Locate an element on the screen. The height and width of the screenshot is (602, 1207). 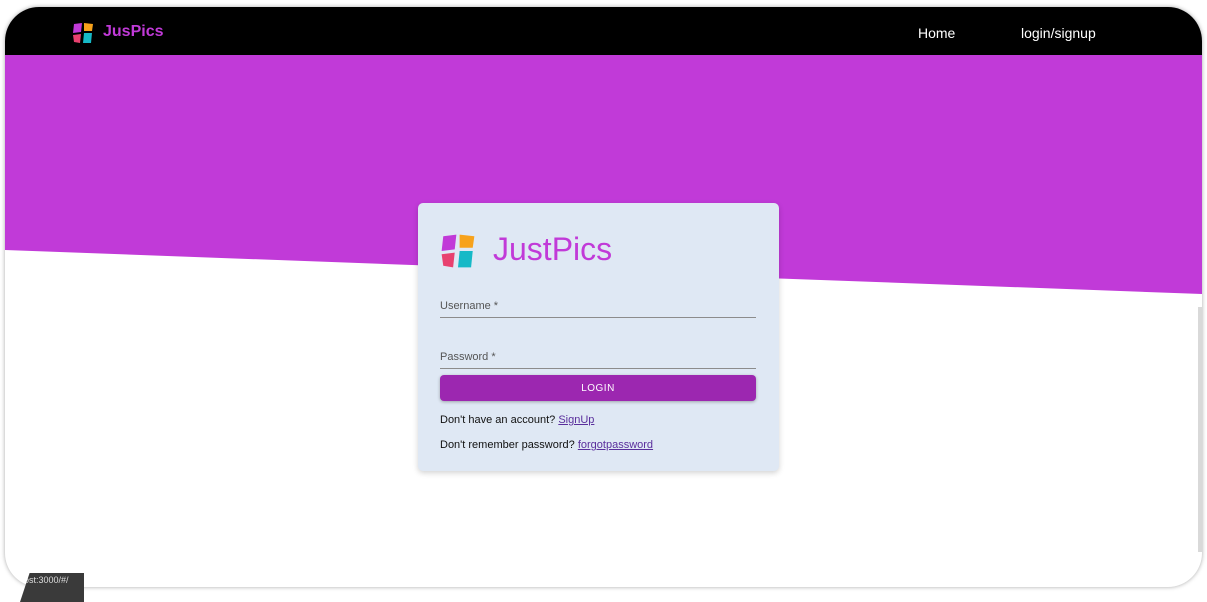
nav-login-signup-link: login/signup is located at coordinates (1058, 33).